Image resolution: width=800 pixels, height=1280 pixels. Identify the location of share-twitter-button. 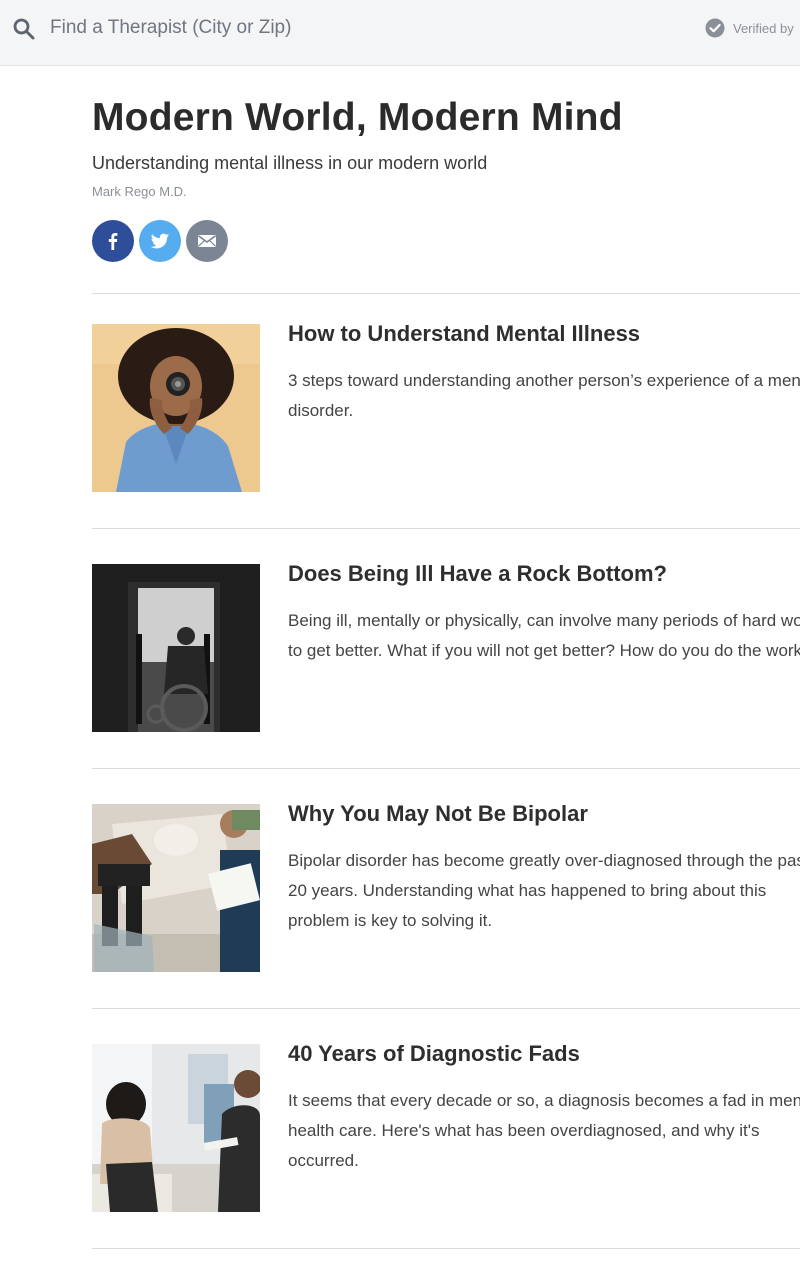
(160, 241).